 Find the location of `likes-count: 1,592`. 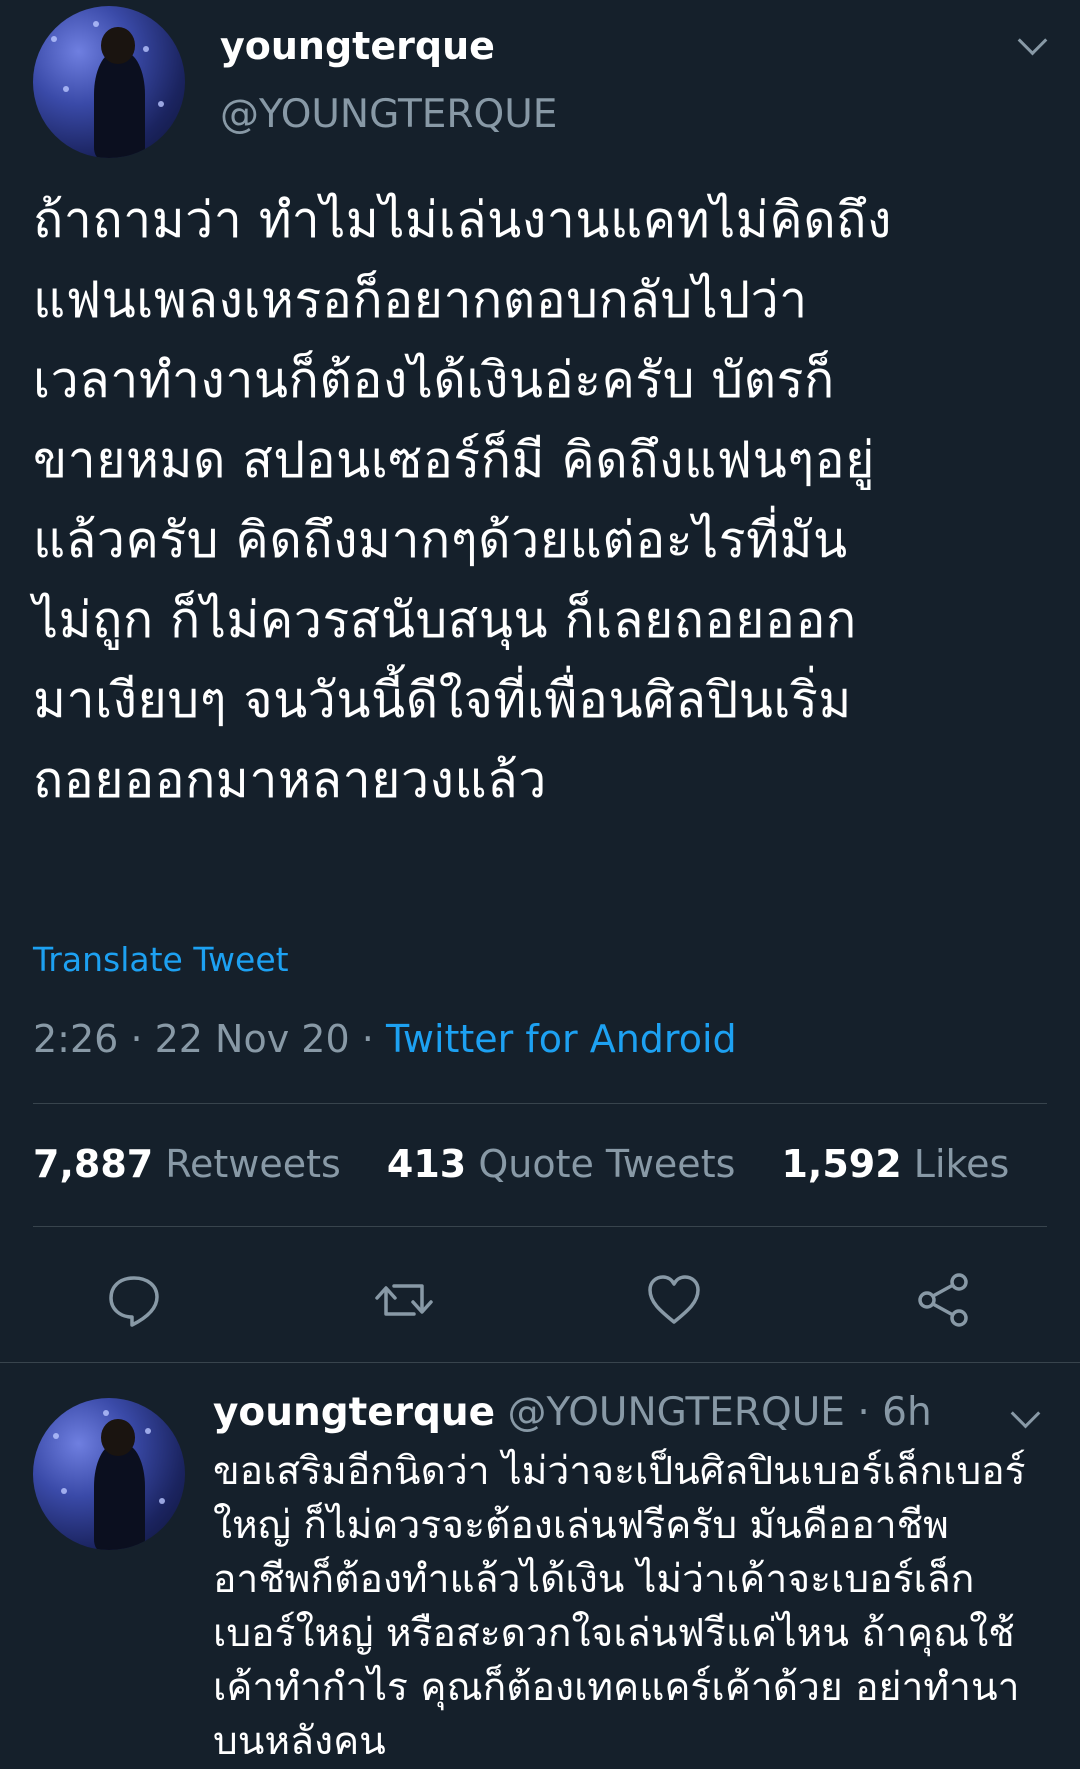

likes-count: 1,592 is located at coordinates (841, 1164).